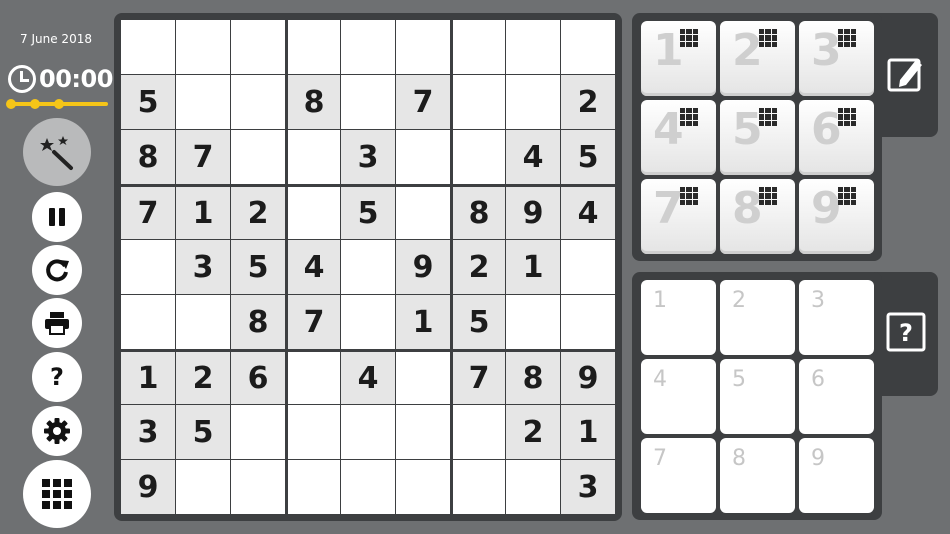 This screenshot has width=950, height=534. Describe the element at coordinates (906, 332) in the screenshot. I see `notes-mode-button: ?` at that location.